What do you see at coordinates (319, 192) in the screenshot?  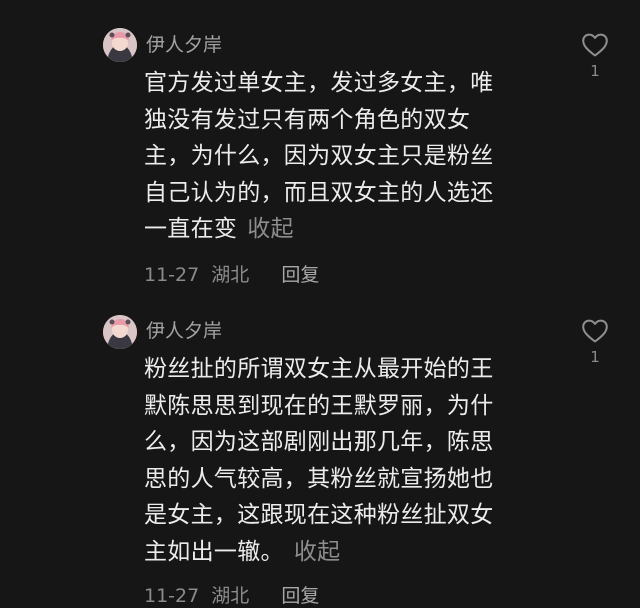 I see `comment-text-line: 自己认为的，而且双女主的人选还` at bounding box center [319, 192].